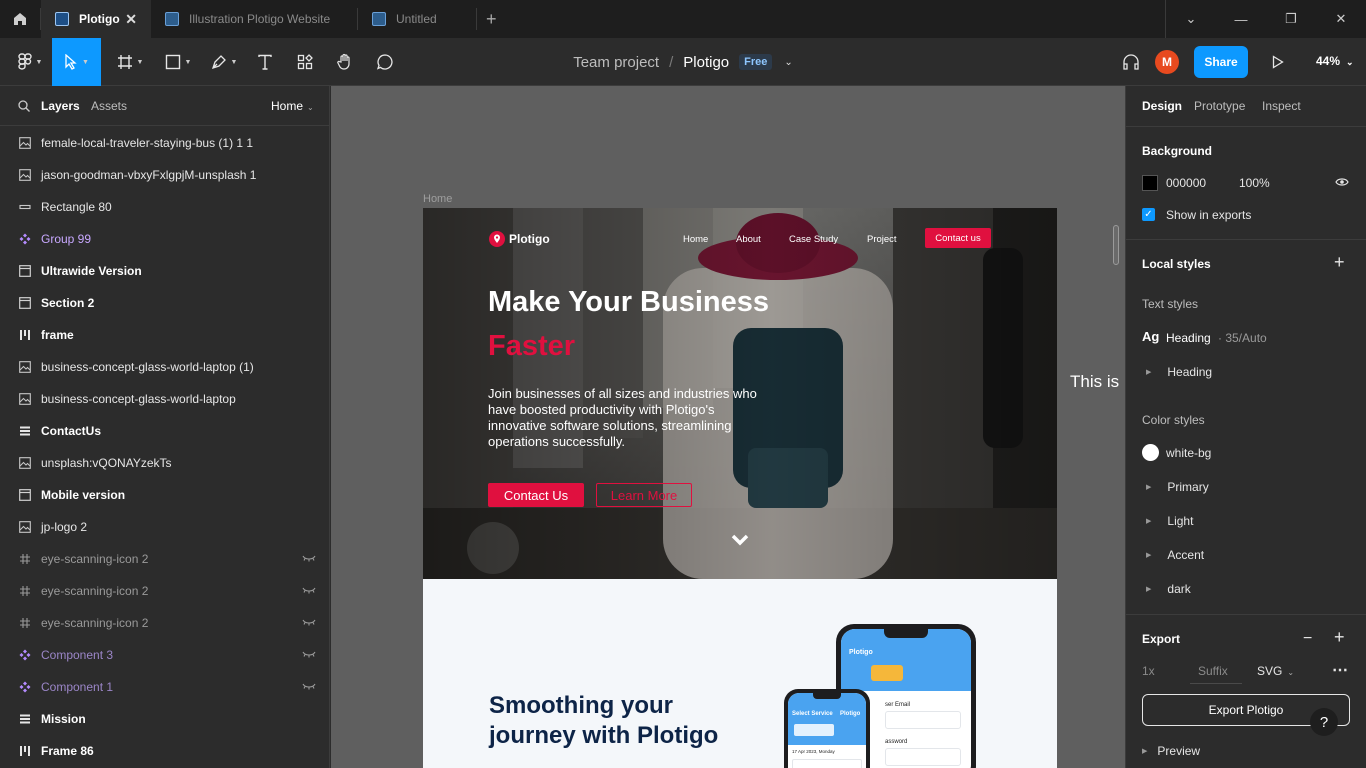  What do you see at coordinates (417, 19) in the screenshot?
I see `tab-untitled: Untitled` at bounding box center [417, 19].